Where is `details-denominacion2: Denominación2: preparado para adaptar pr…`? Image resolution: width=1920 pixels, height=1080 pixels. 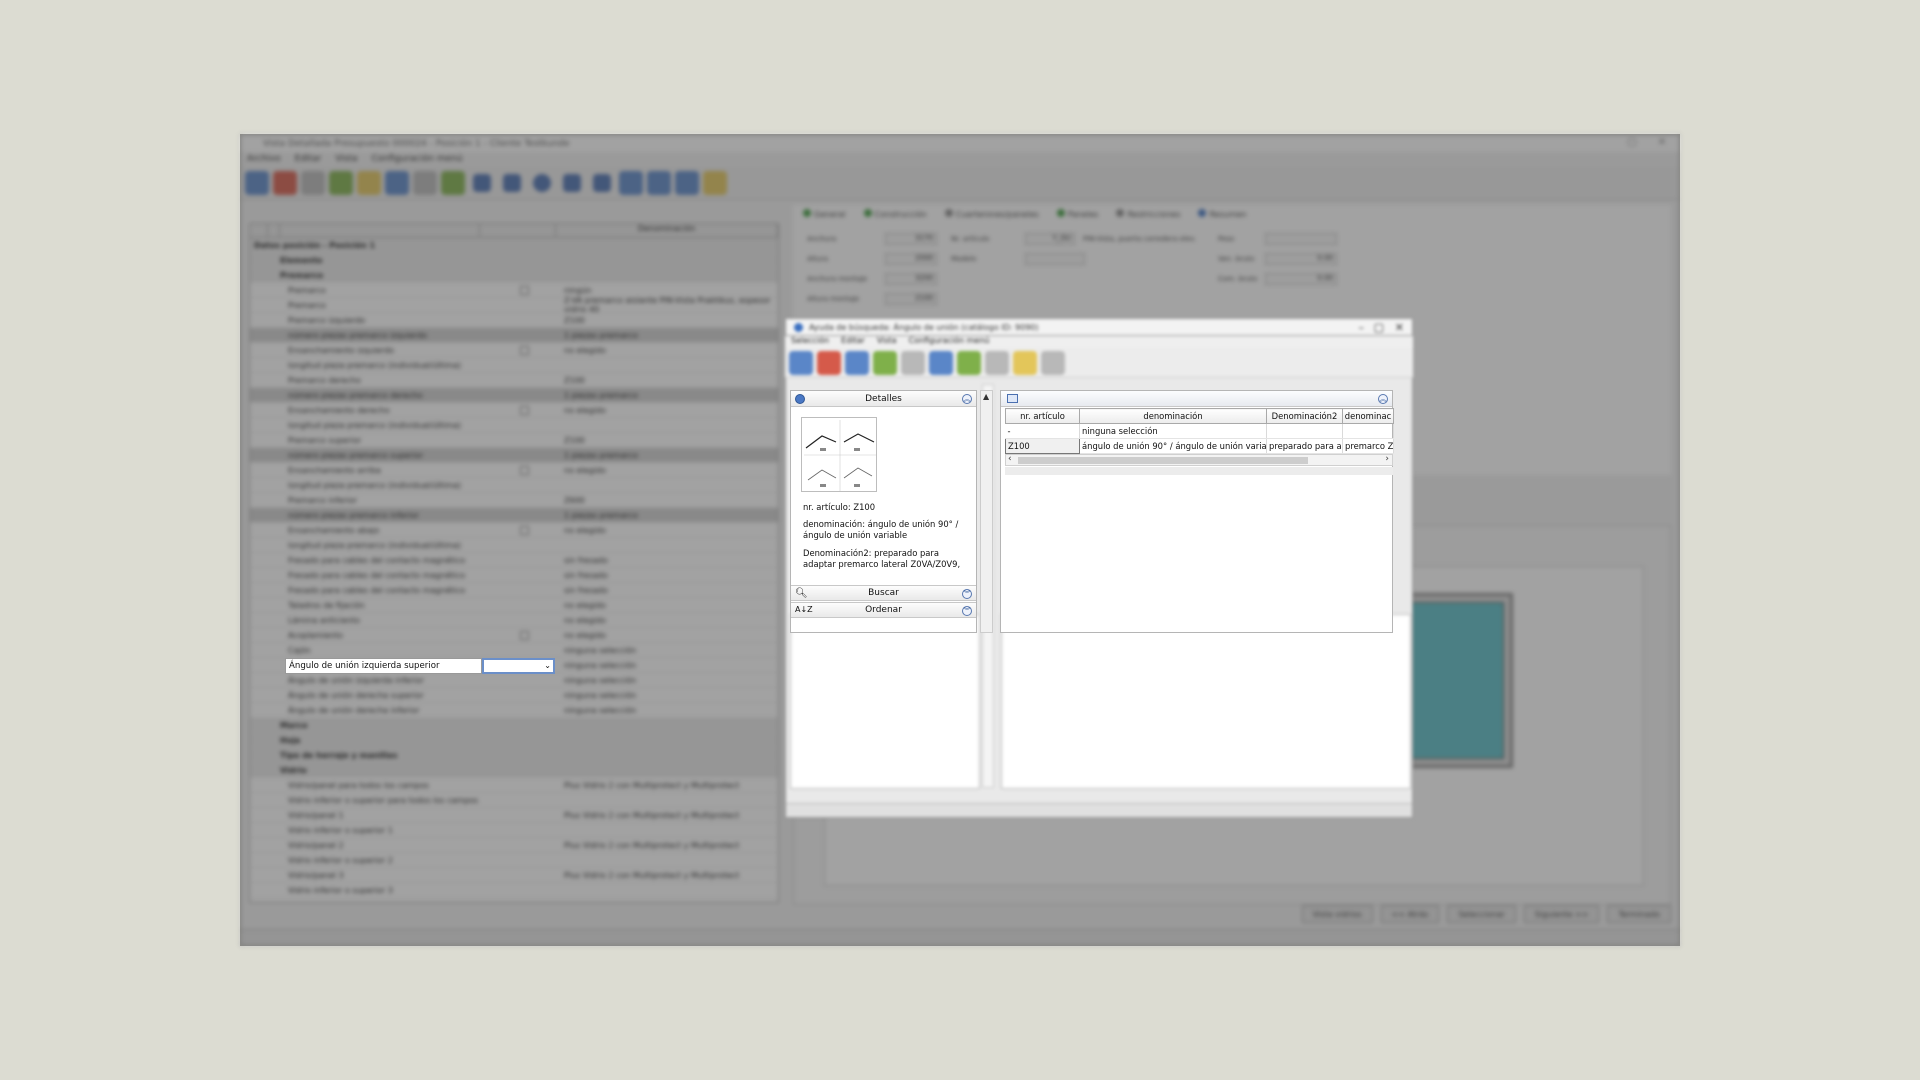 details-denominacion2: Denominación2: preparado para adaptar pr… is located at coordinates (882, 558).